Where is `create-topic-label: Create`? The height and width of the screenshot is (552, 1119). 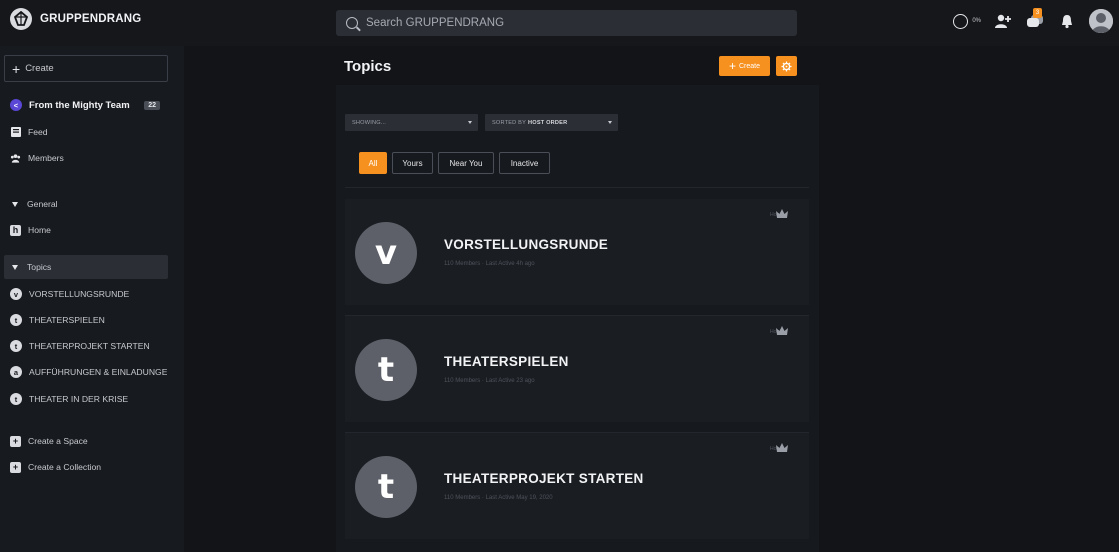
create-topic-label: Create is located at coordinates (750, 66).